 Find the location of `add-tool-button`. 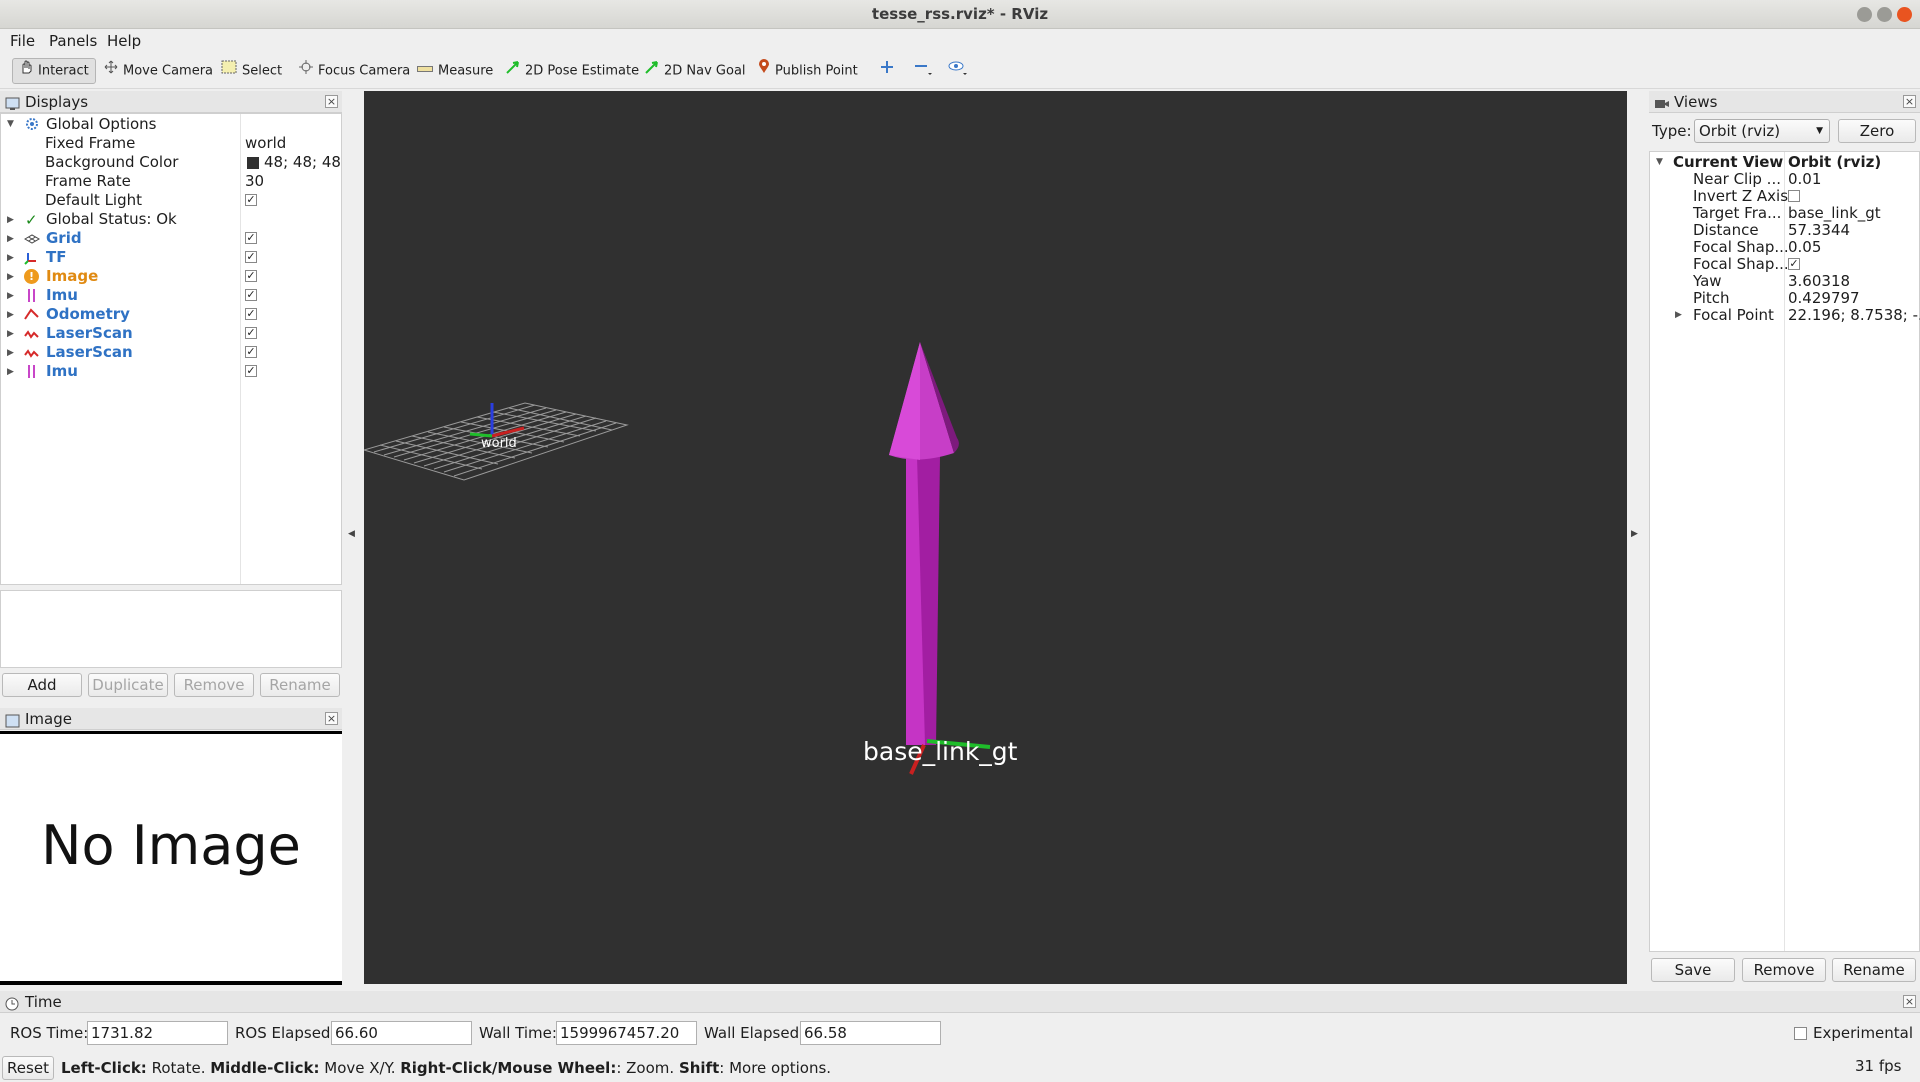

add-tool-button is located at coordinates (889, 71).